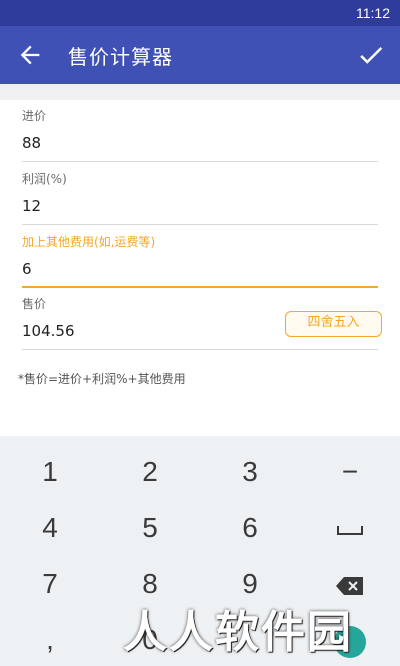 The height and width of the screenshot is (666, 400). What do you see at coordinates (200, 55) in the screenshot?
I see `app-bar: 售价计算器` at bounding box center [200, 55].